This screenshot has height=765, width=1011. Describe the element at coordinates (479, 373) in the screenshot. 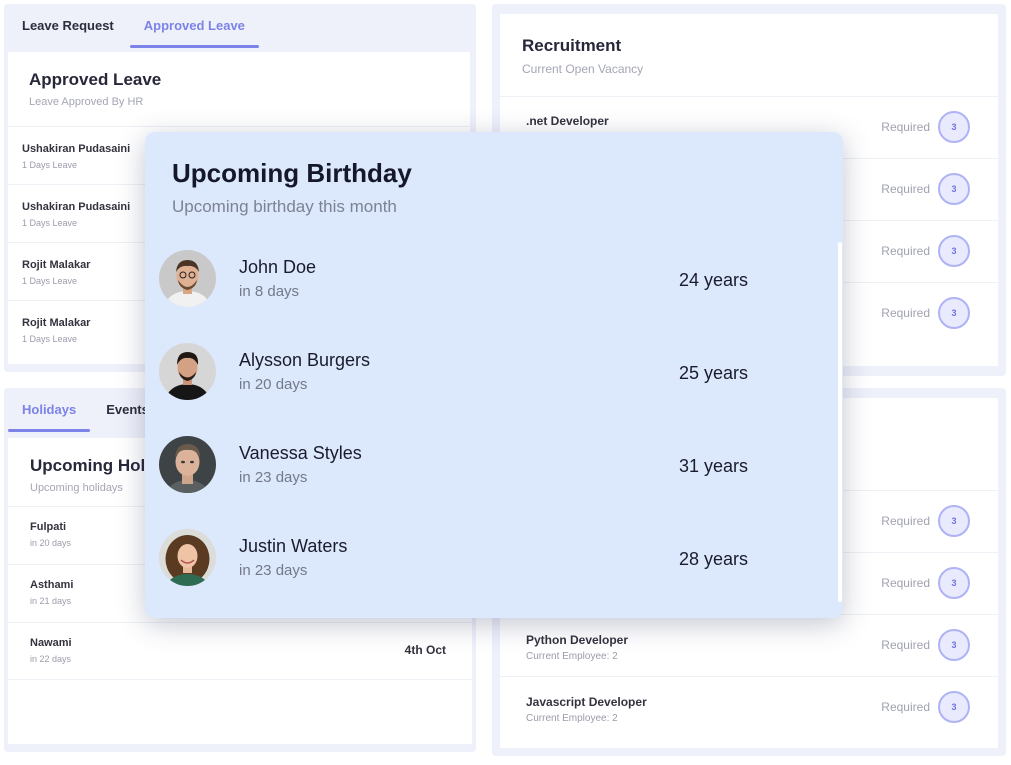

I see `birthday-list-item: Alysson Burgers in 20 days 25 years` at that location.